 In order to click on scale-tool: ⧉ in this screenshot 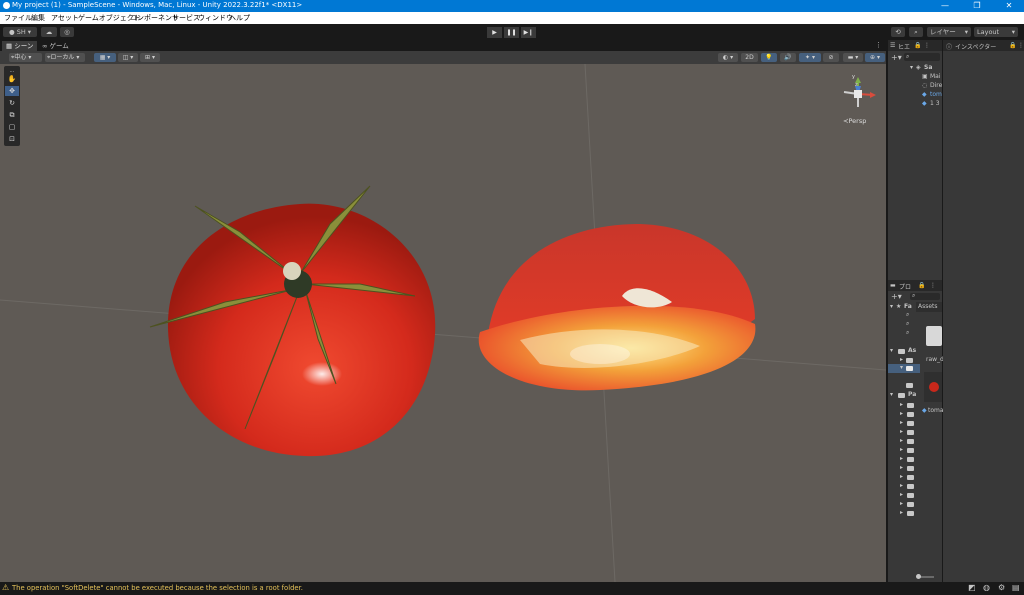, I will do `click(12, 115)`.